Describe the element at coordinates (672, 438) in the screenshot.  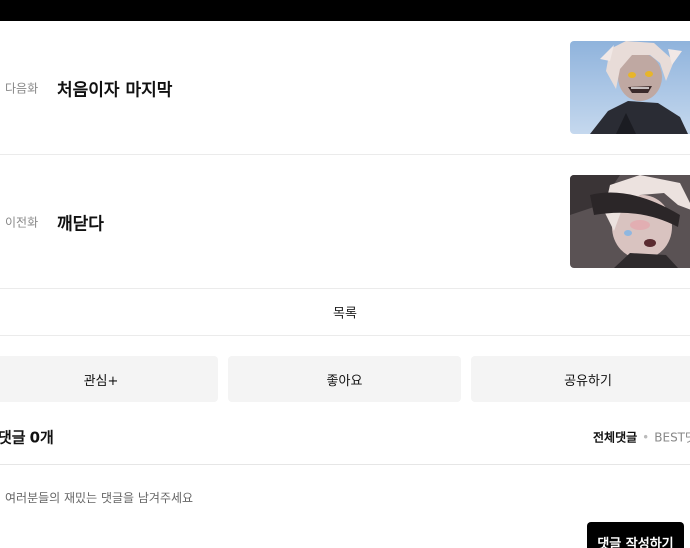
I see `sort-best-comments-tab: BEST댓글` at that location.